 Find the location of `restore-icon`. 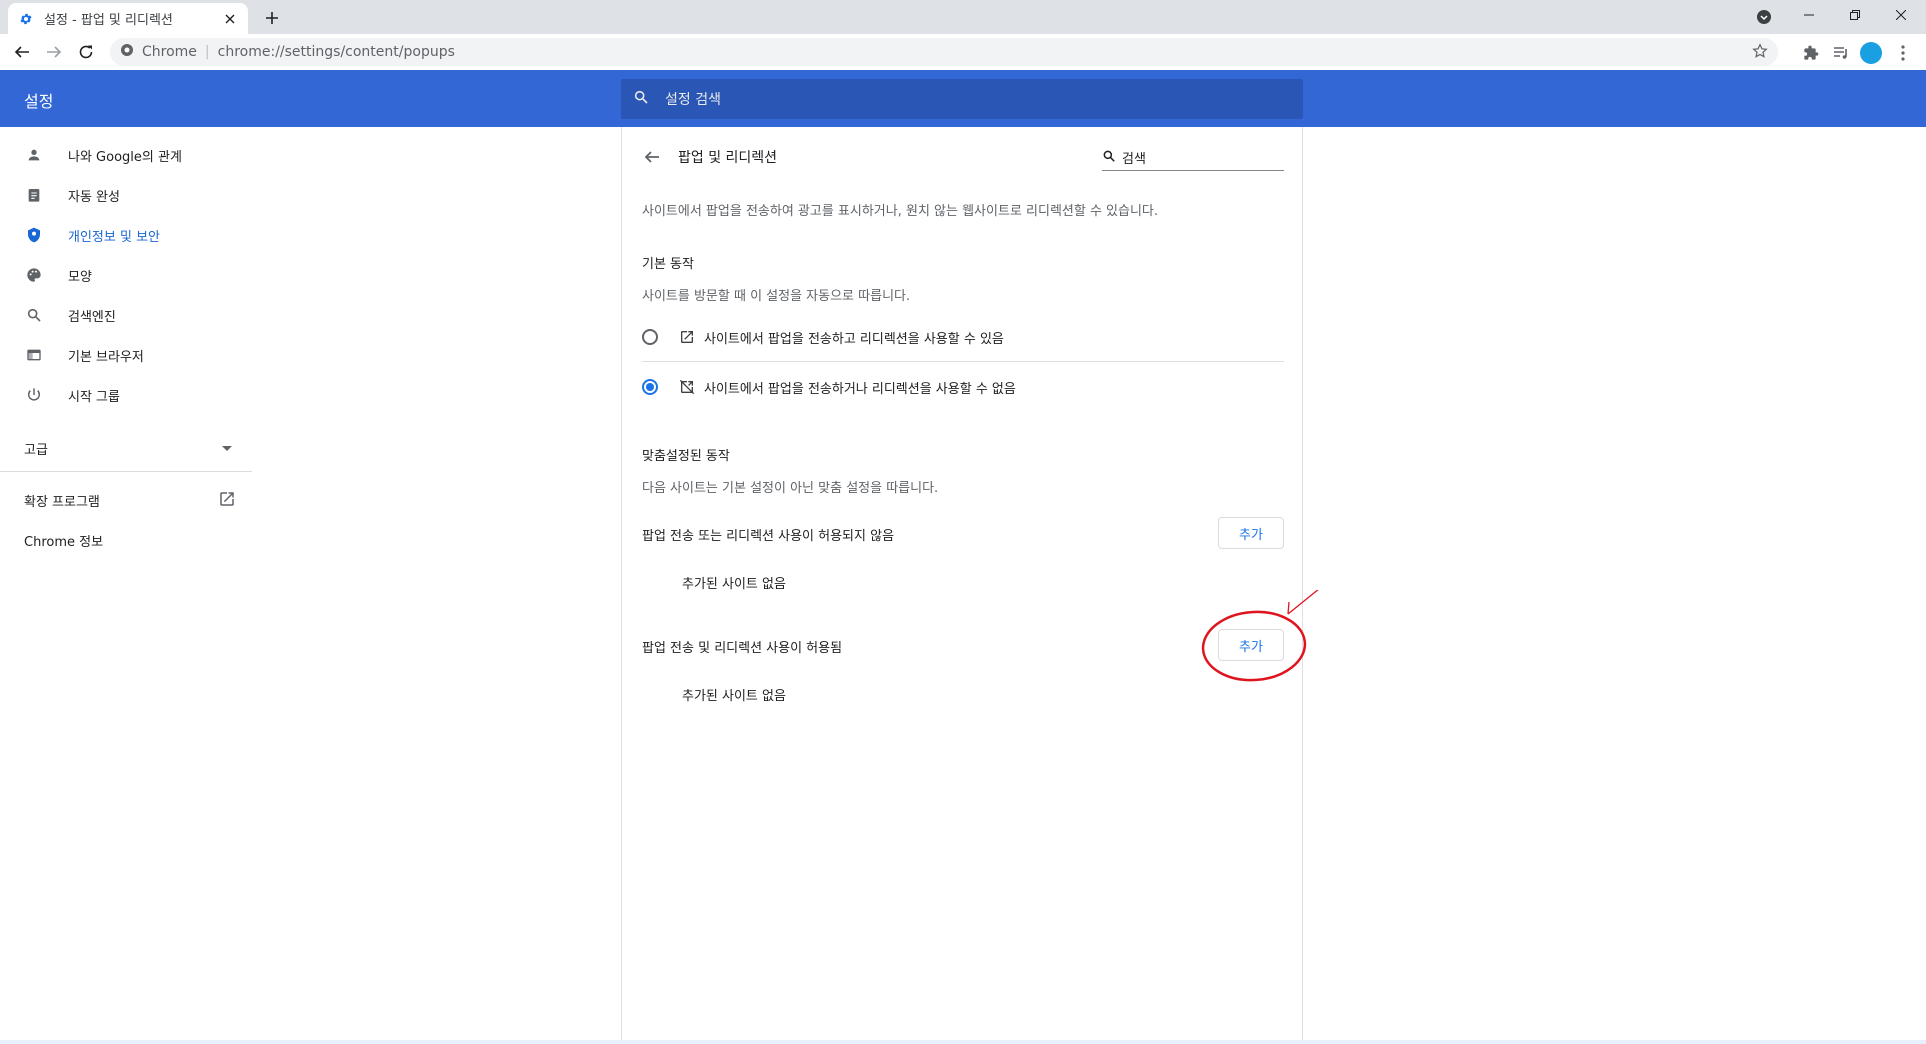

restore-icon is located at coordinates (1855, 15).